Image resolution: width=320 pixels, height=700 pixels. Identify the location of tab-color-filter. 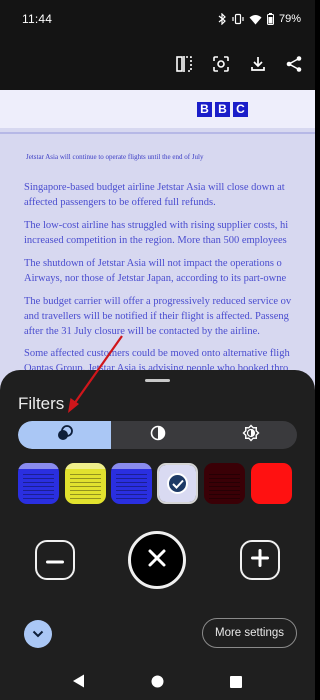
(64, 435).